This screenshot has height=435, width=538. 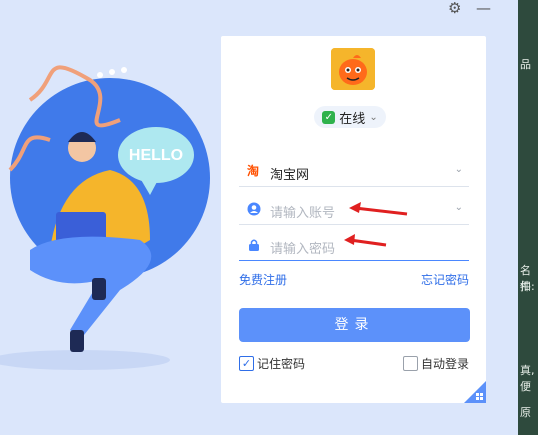 I want to click on mascot-avatar-icon, so click(x=353, y=69).